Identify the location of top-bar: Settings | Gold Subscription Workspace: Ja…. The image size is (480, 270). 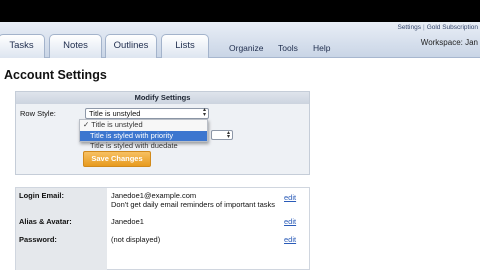
(240, 40).